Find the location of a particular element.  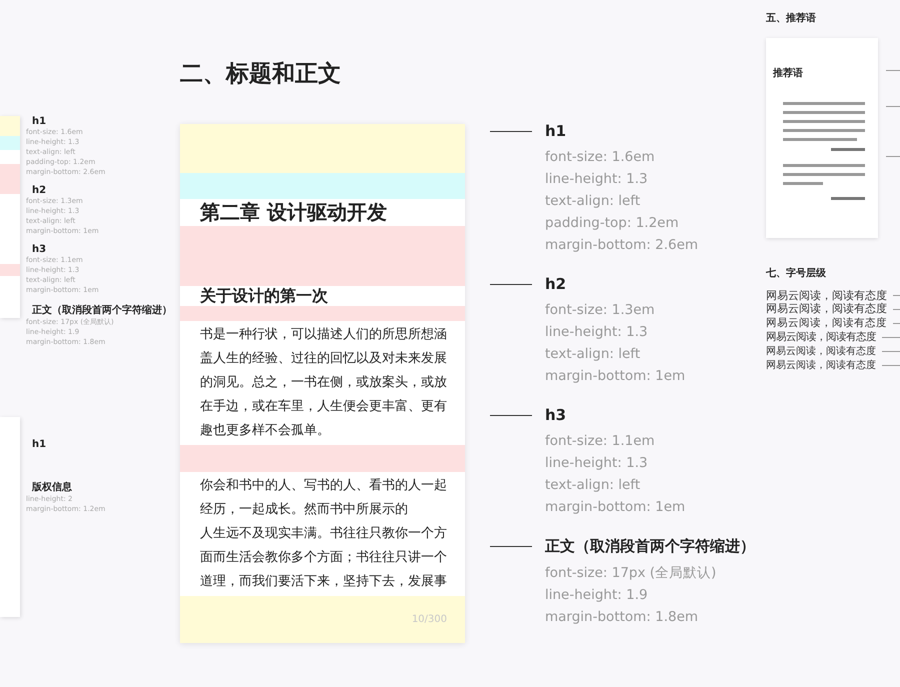

body-text-line: 趣也更多样不会孤单。 is located at coordinates (265, 431).